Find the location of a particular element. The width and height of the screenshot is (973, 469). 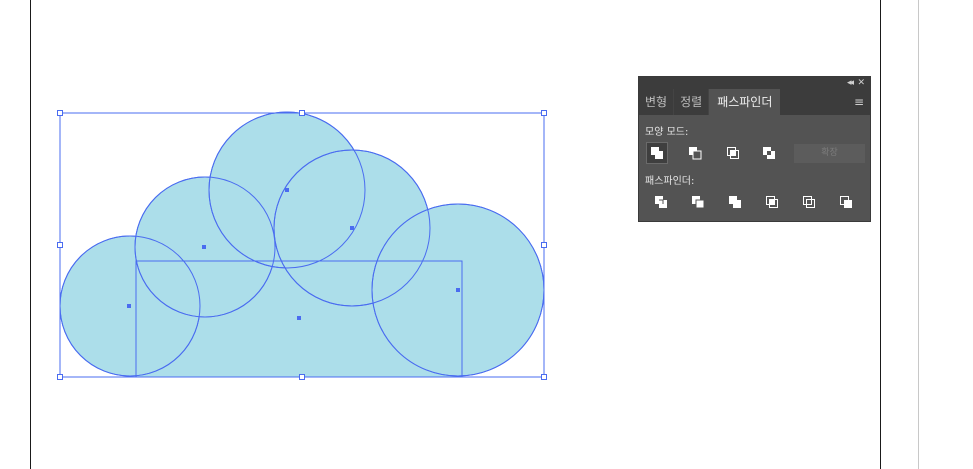

intersect-icon is located at coordinates (733, 153).